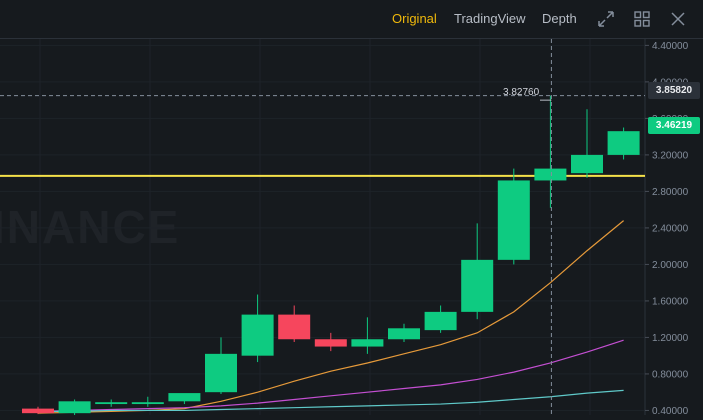  I want to click on y-tick-label: 4.40000, so click(670, 46).